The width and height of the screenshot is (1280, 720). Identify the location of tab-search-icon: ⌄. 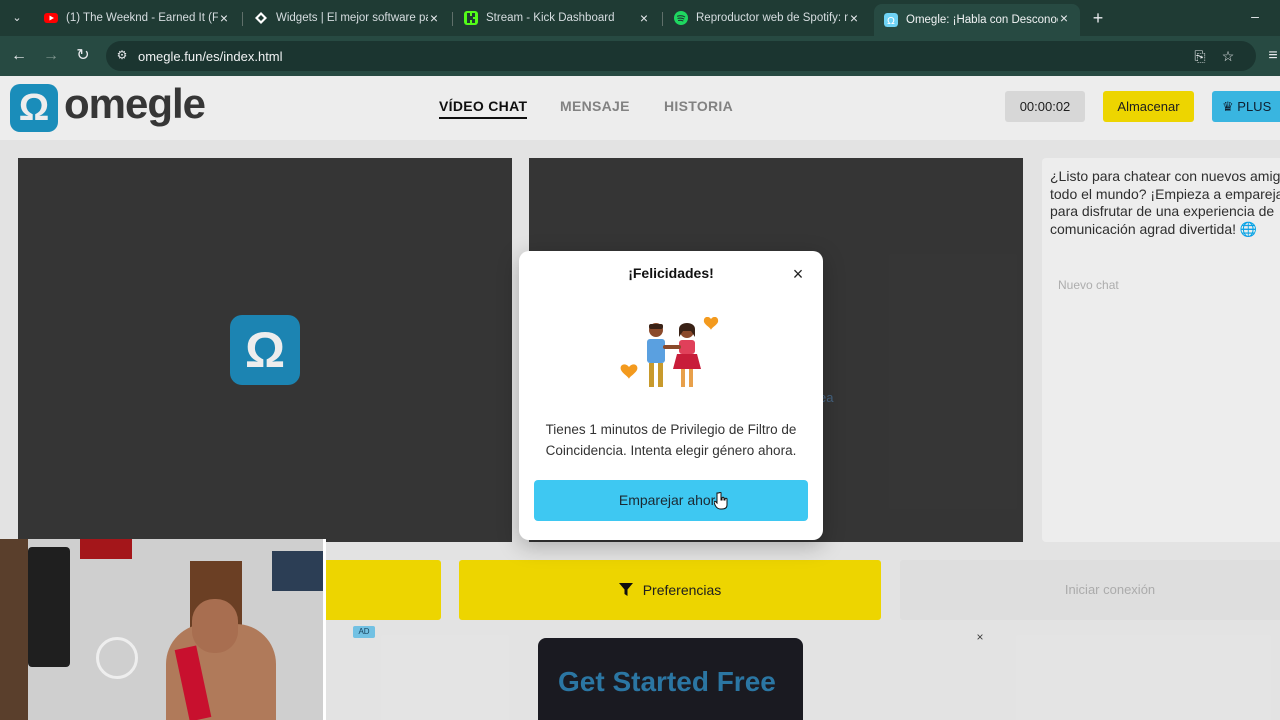
(17, 18).